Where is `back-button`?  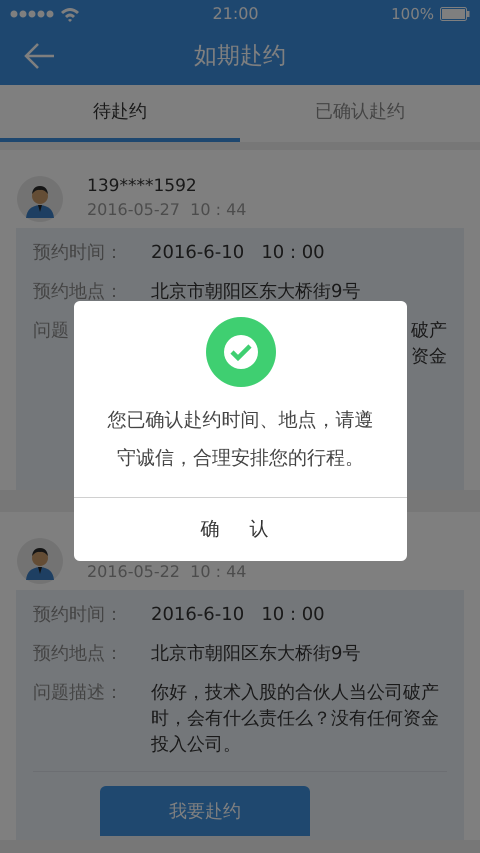
back-button is located at coordinates (40, 56).